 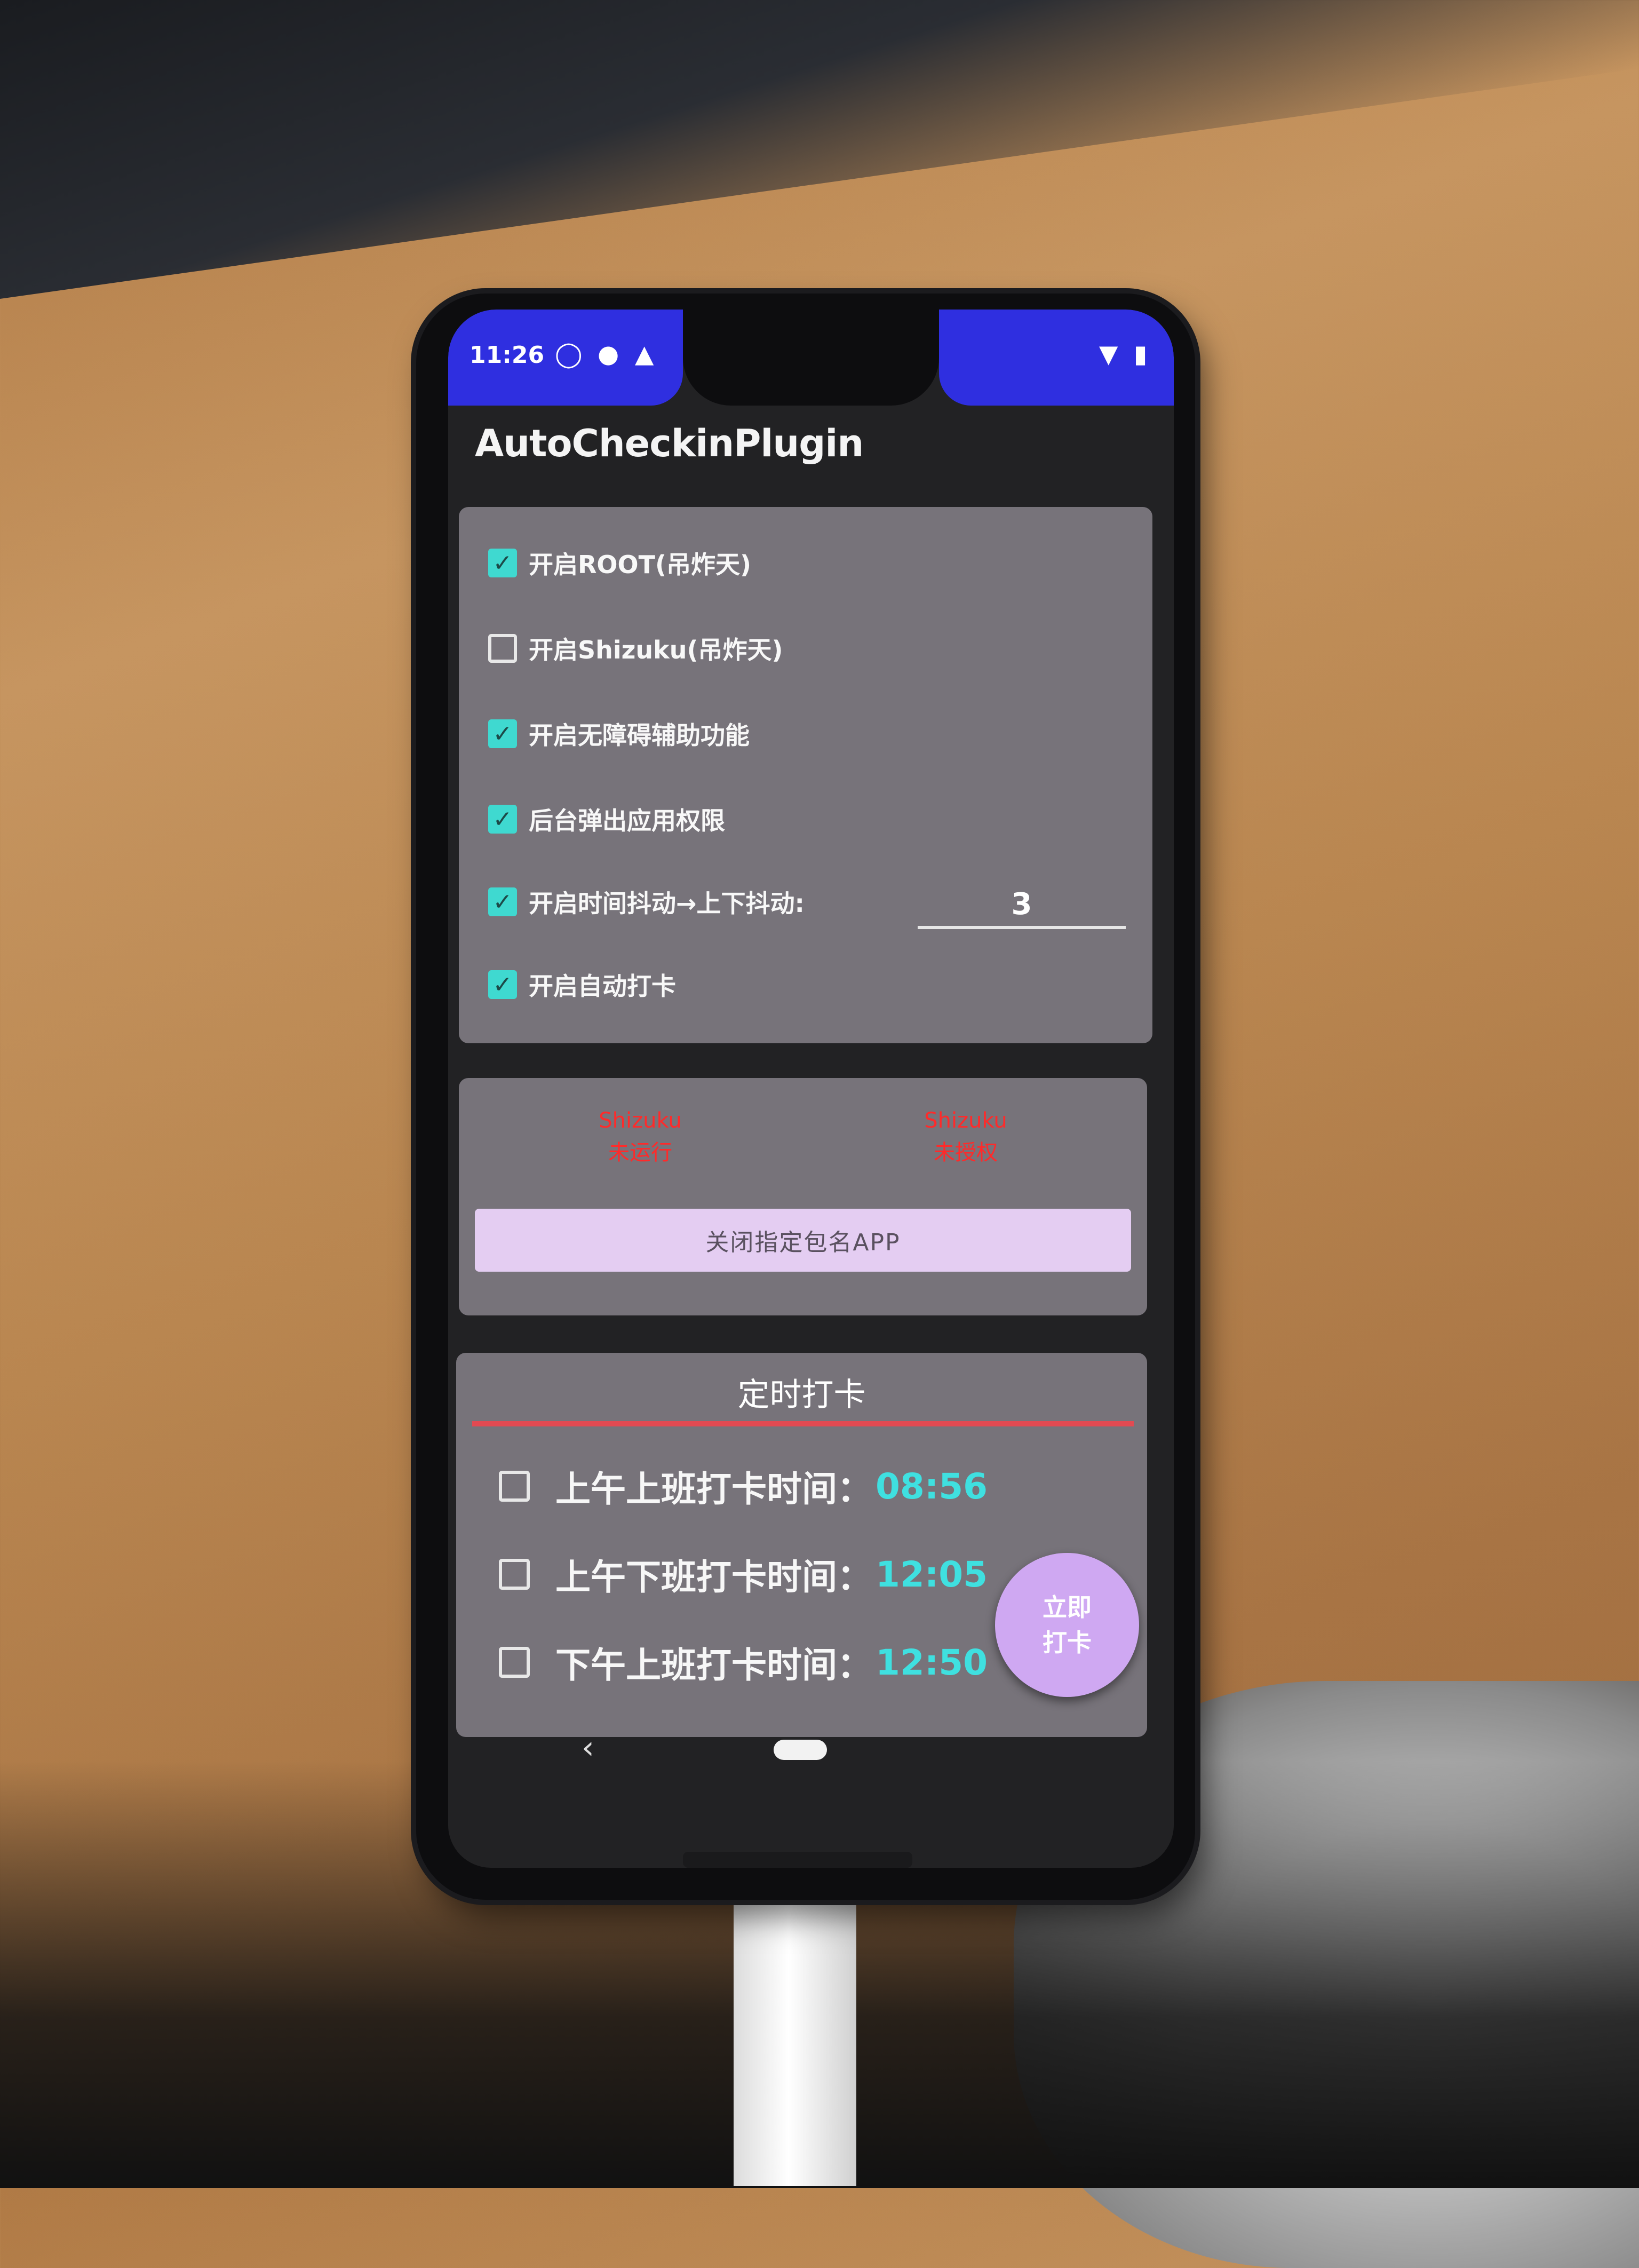 What do you see at coordinates (644, 353) in the screenshot?
I see `warning-icon: ▲` at bounding box center [644, 353].